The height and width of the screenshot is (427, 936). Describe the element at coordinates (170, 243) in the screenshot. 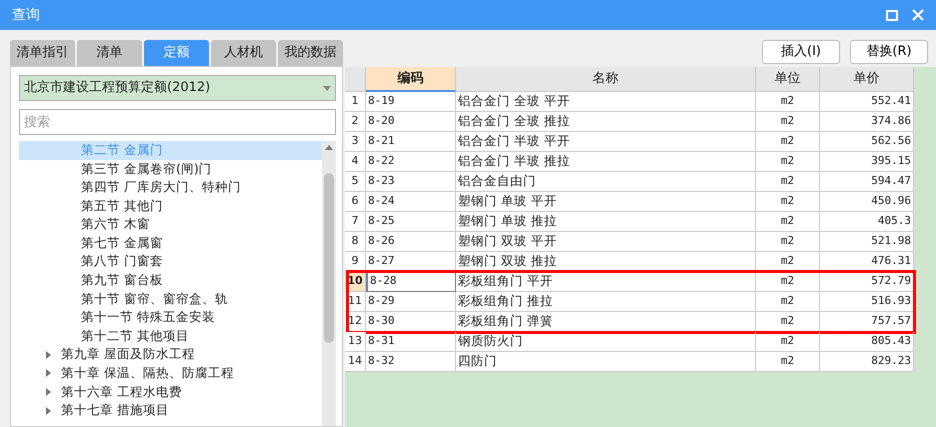

I see `tree-item: 第七节 金属窗` at that location.